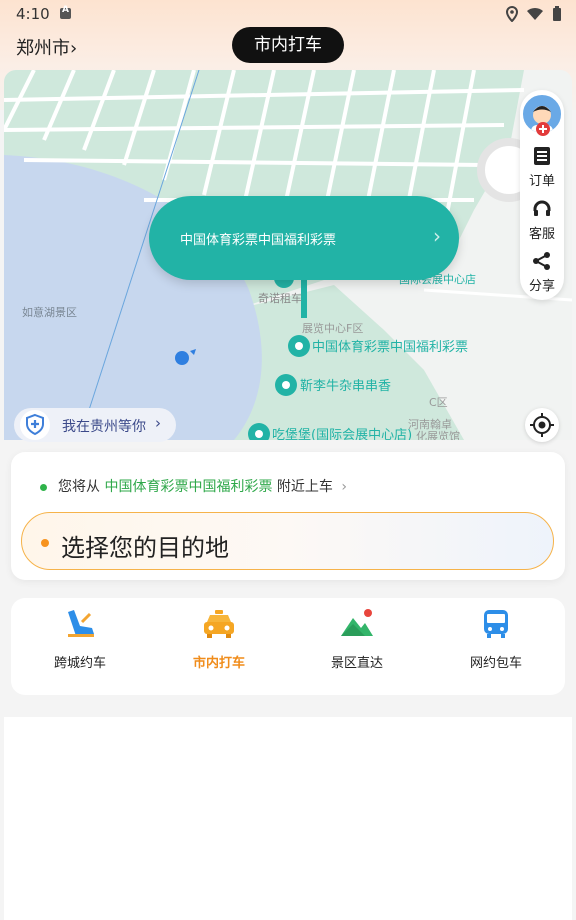 This screenshot has width=576, height=920. Describe the element at coordinates (258, 240) in the screenshot. I see `bubble-label: 中国体育彩票中国福利彩票` at that location.